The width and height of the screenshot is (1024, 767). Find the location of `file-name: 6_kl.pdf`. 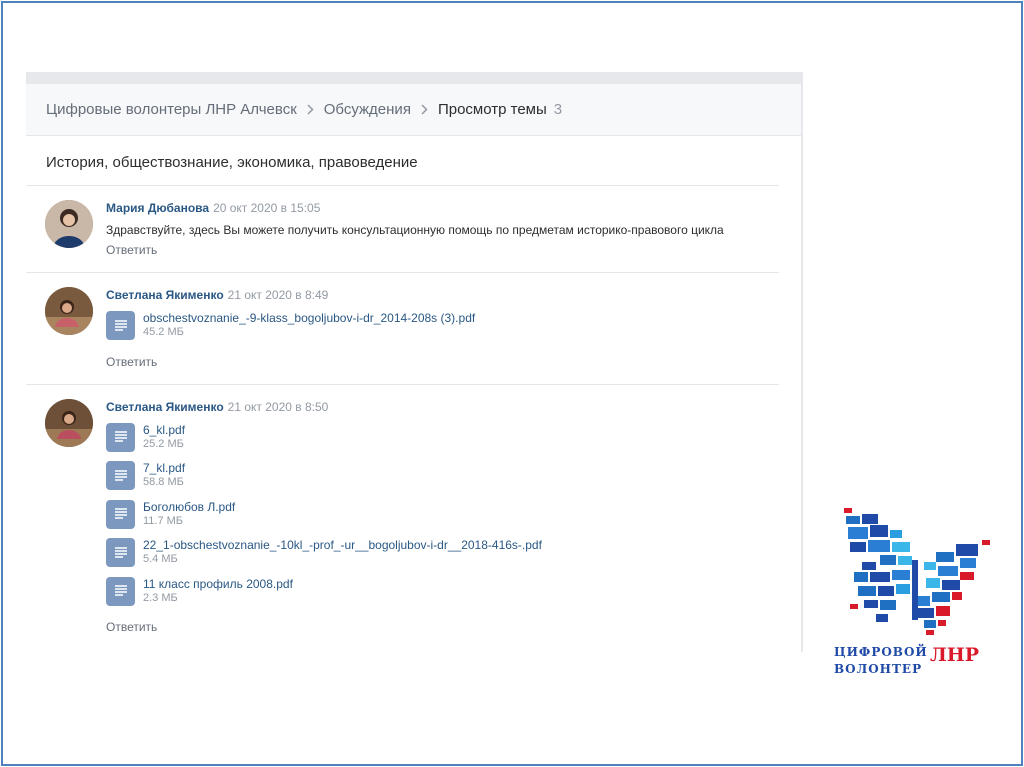

file-name: 6_kl.pdf is located at coordinates (164, 430).